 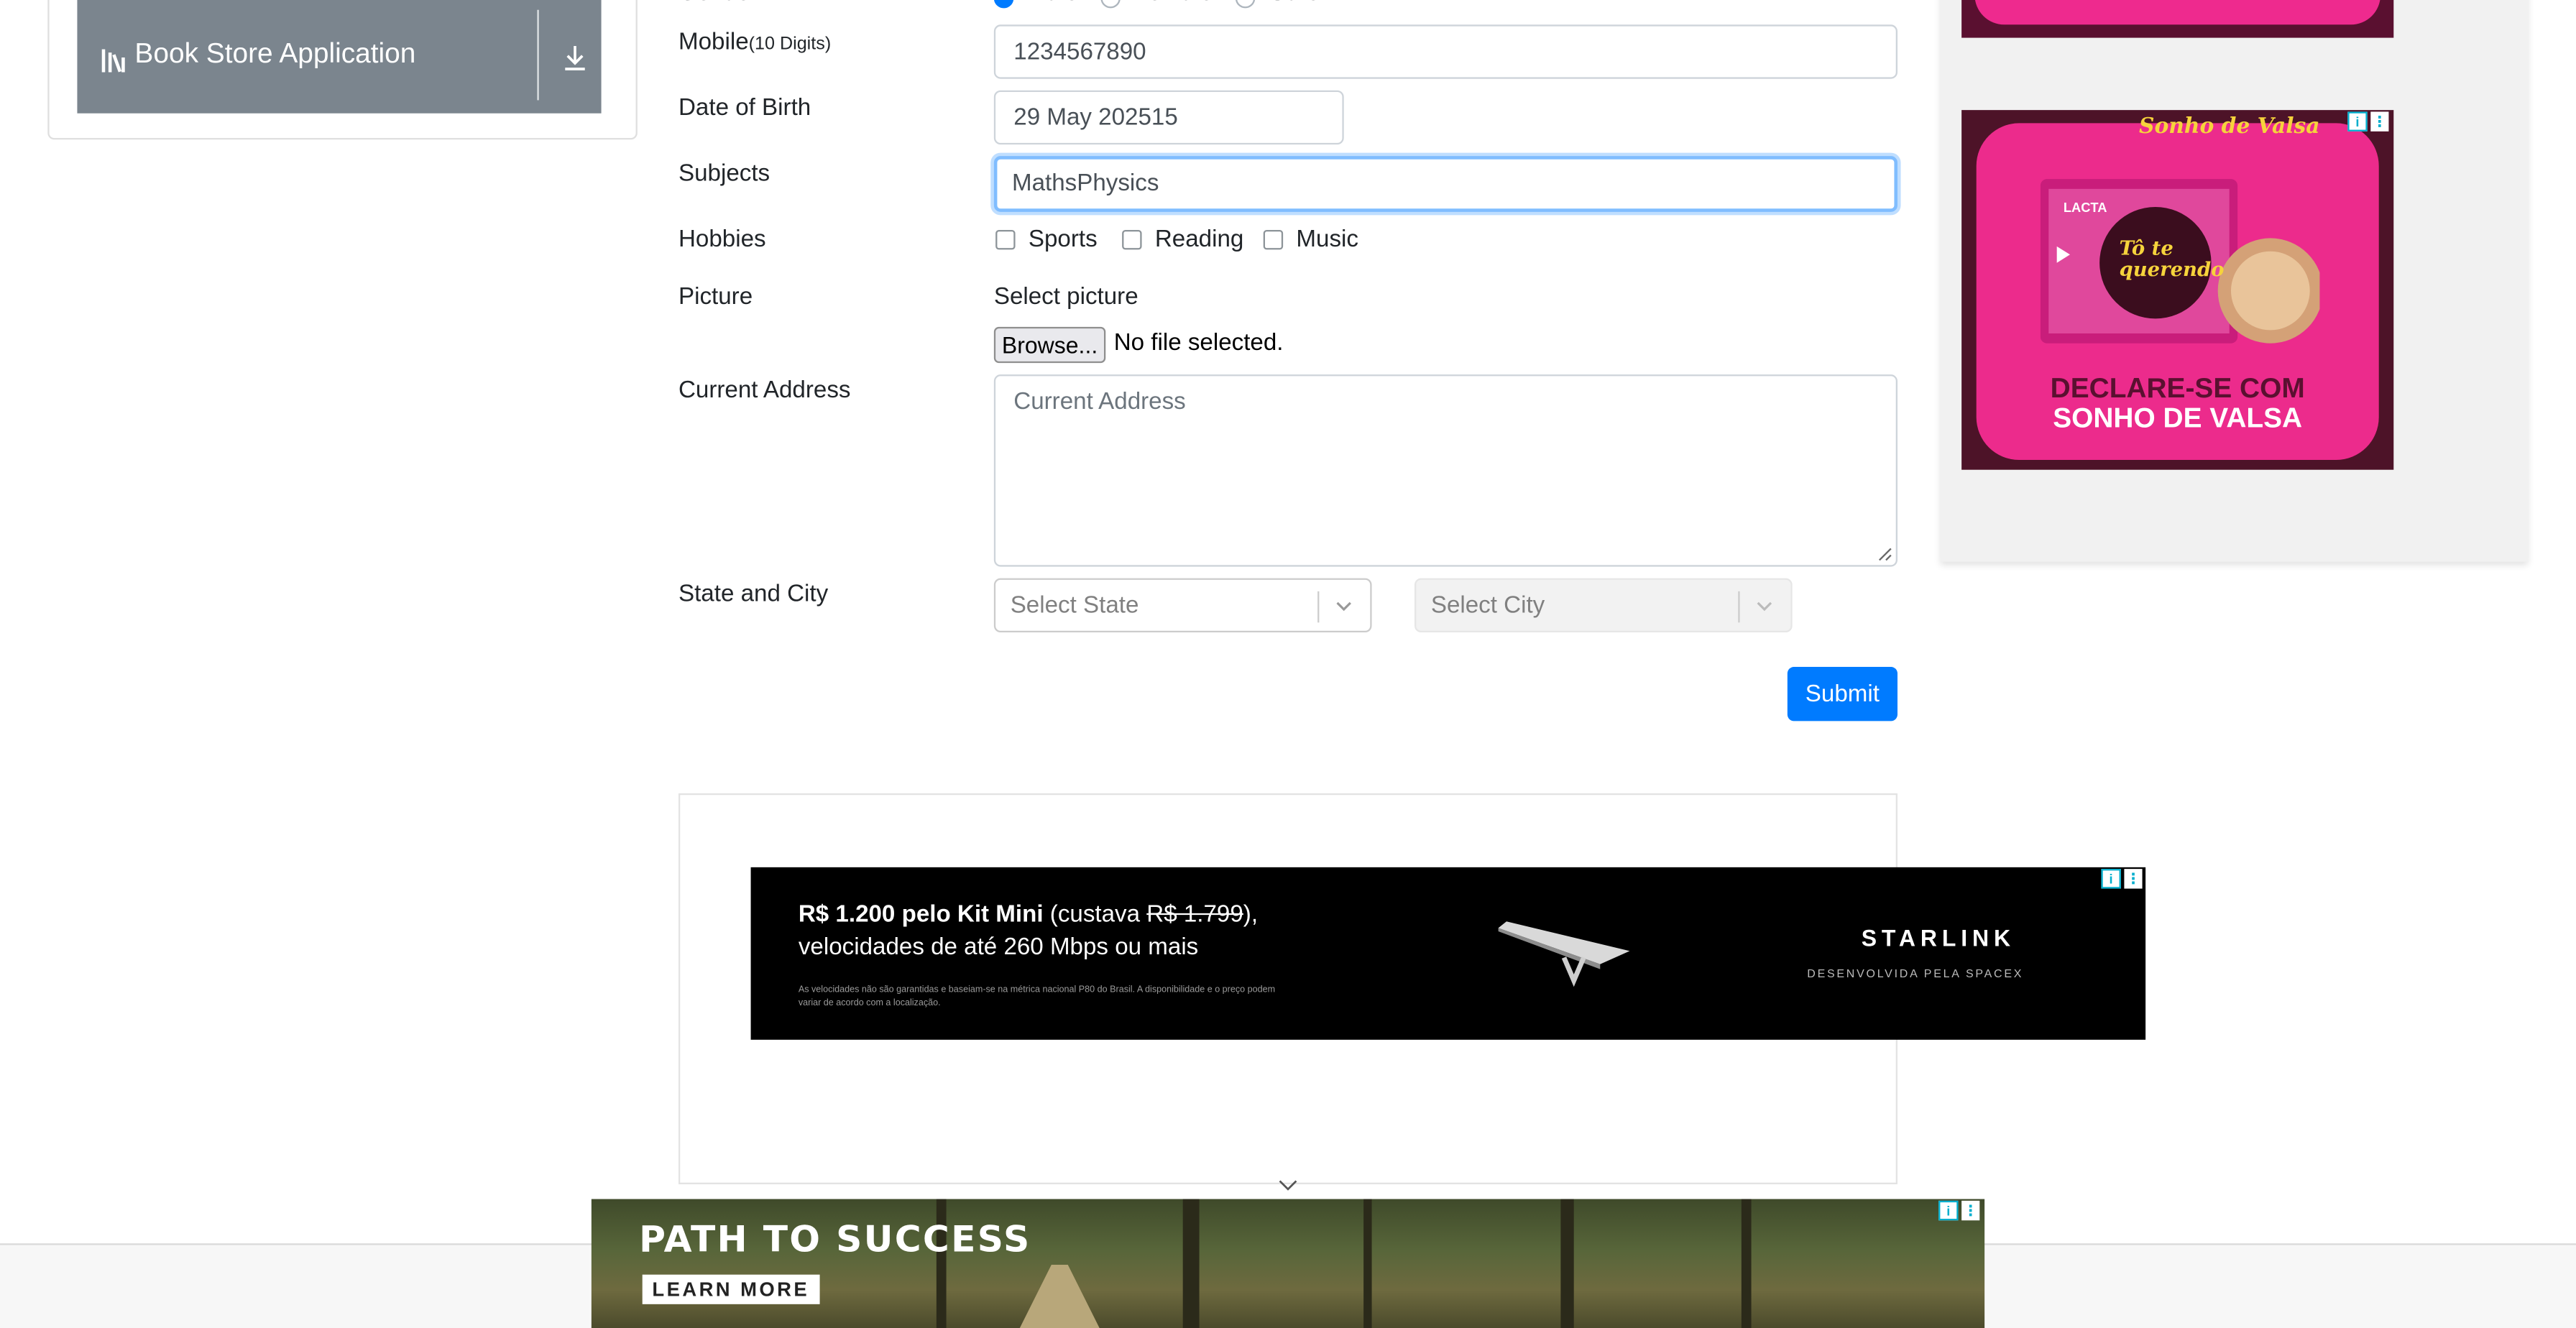 I want to click on hobby-reading-checkbox, so click(x=1132, y=239).